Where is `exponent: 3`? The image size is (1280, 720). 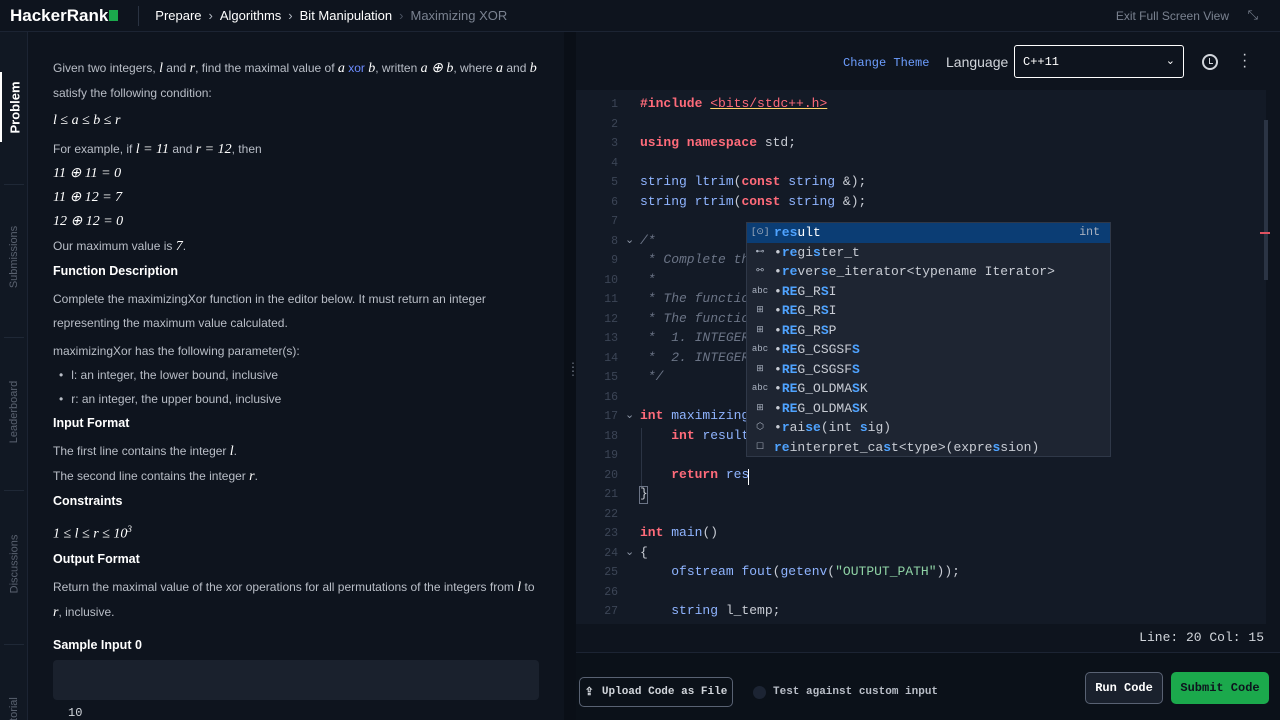
exponent: 3 is located at coordinates (129, 529).